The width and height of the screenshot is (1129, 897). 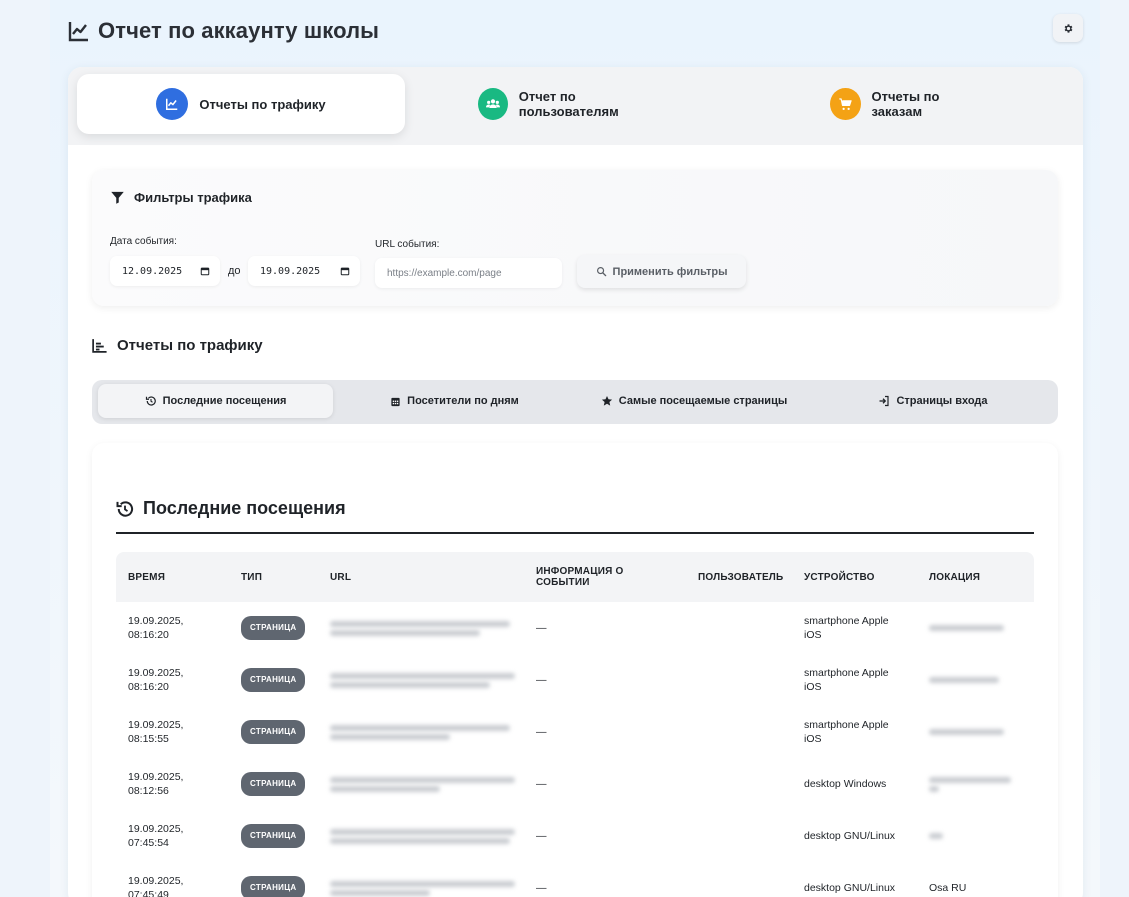 I want to click on column-header-time: Время, so click(x=172, y=577).